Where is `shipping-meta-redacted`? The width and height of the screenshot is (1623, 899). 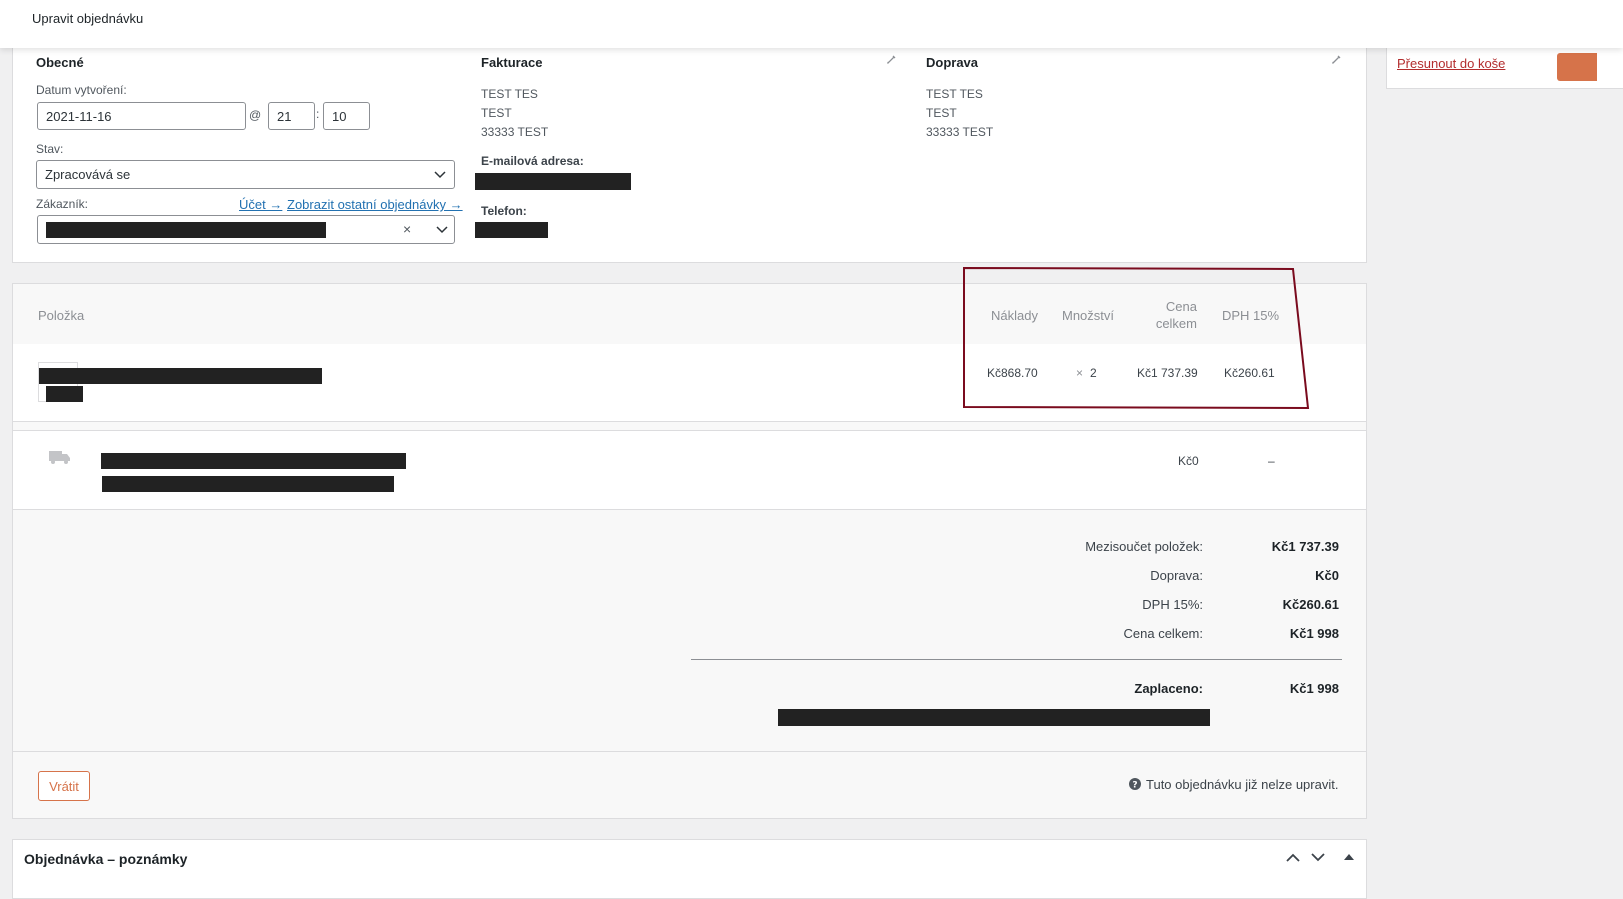
shipping-meta-redacted is located at coordinates (248, 484).